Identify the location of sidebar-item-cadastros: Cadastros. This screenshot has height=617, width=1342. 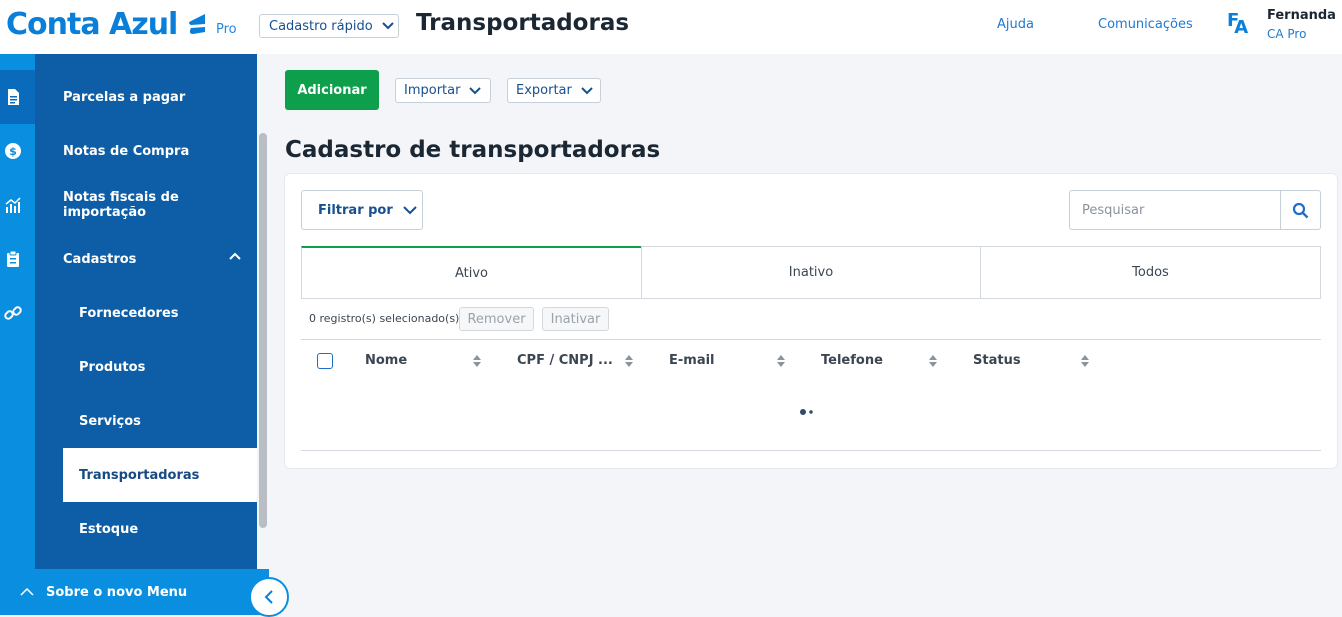
(146, 259).